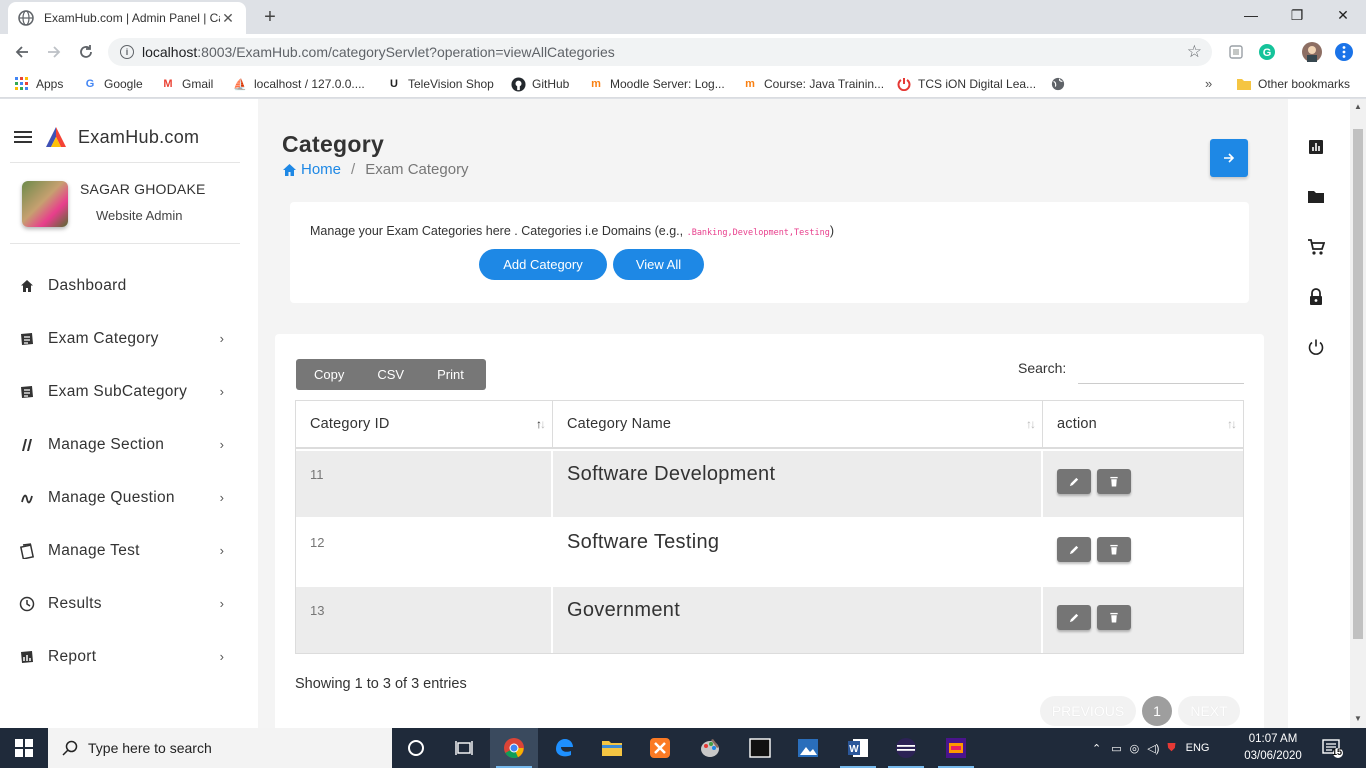 This screenshot has height=768, width=1366. What do you see at coordinates (1096, 748) in the screenshot?
I see `chevron-up-icon: ⌃` at bounding box center [1096, 748].